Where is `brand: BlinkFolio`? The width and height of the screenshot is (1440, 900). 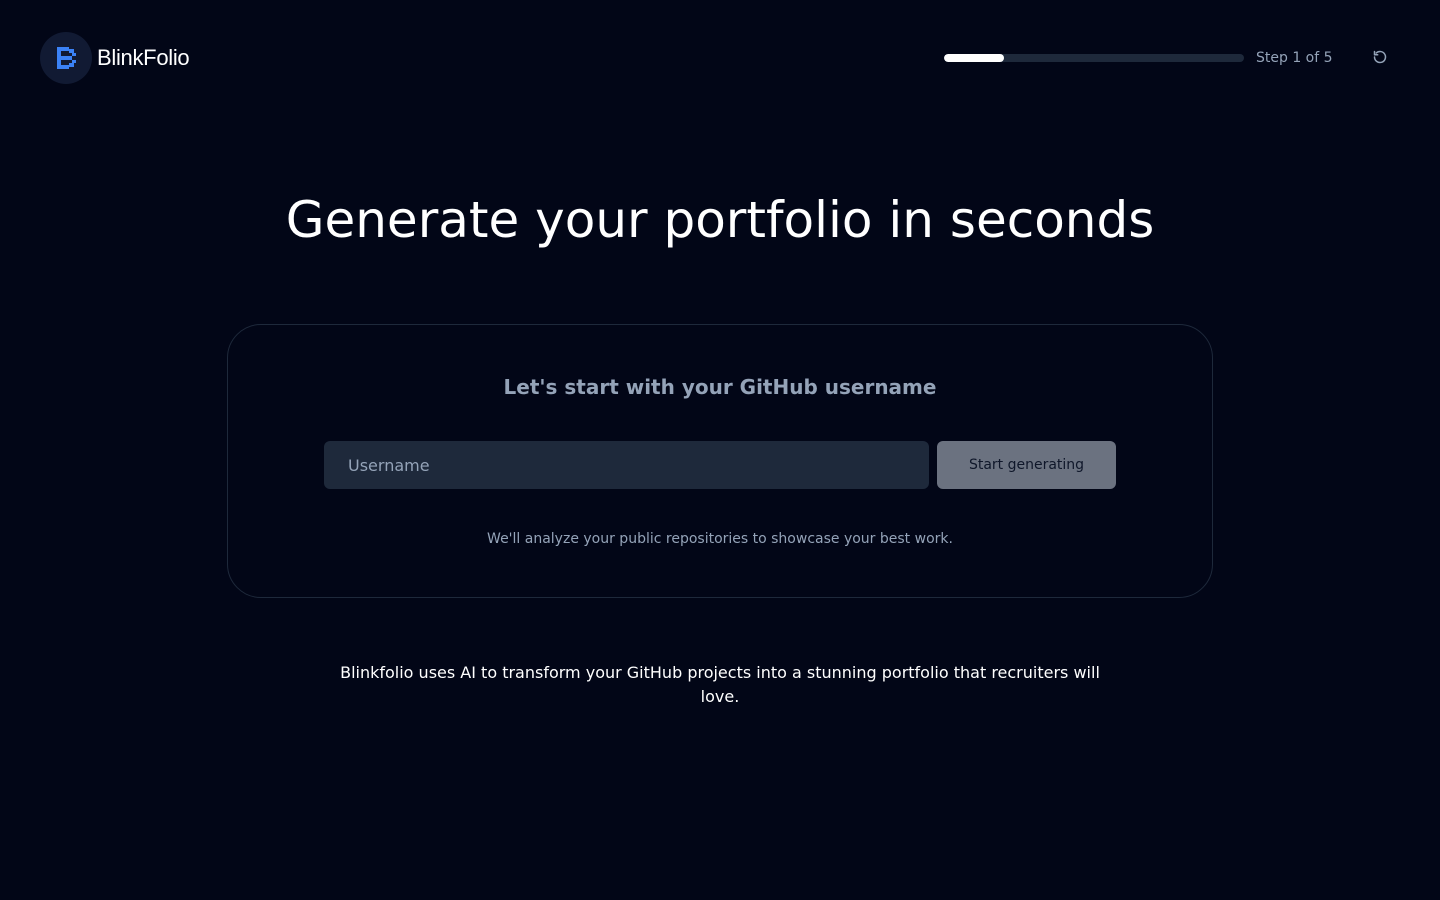 brand: BlinkFolio is located at coordinates (115, 58).